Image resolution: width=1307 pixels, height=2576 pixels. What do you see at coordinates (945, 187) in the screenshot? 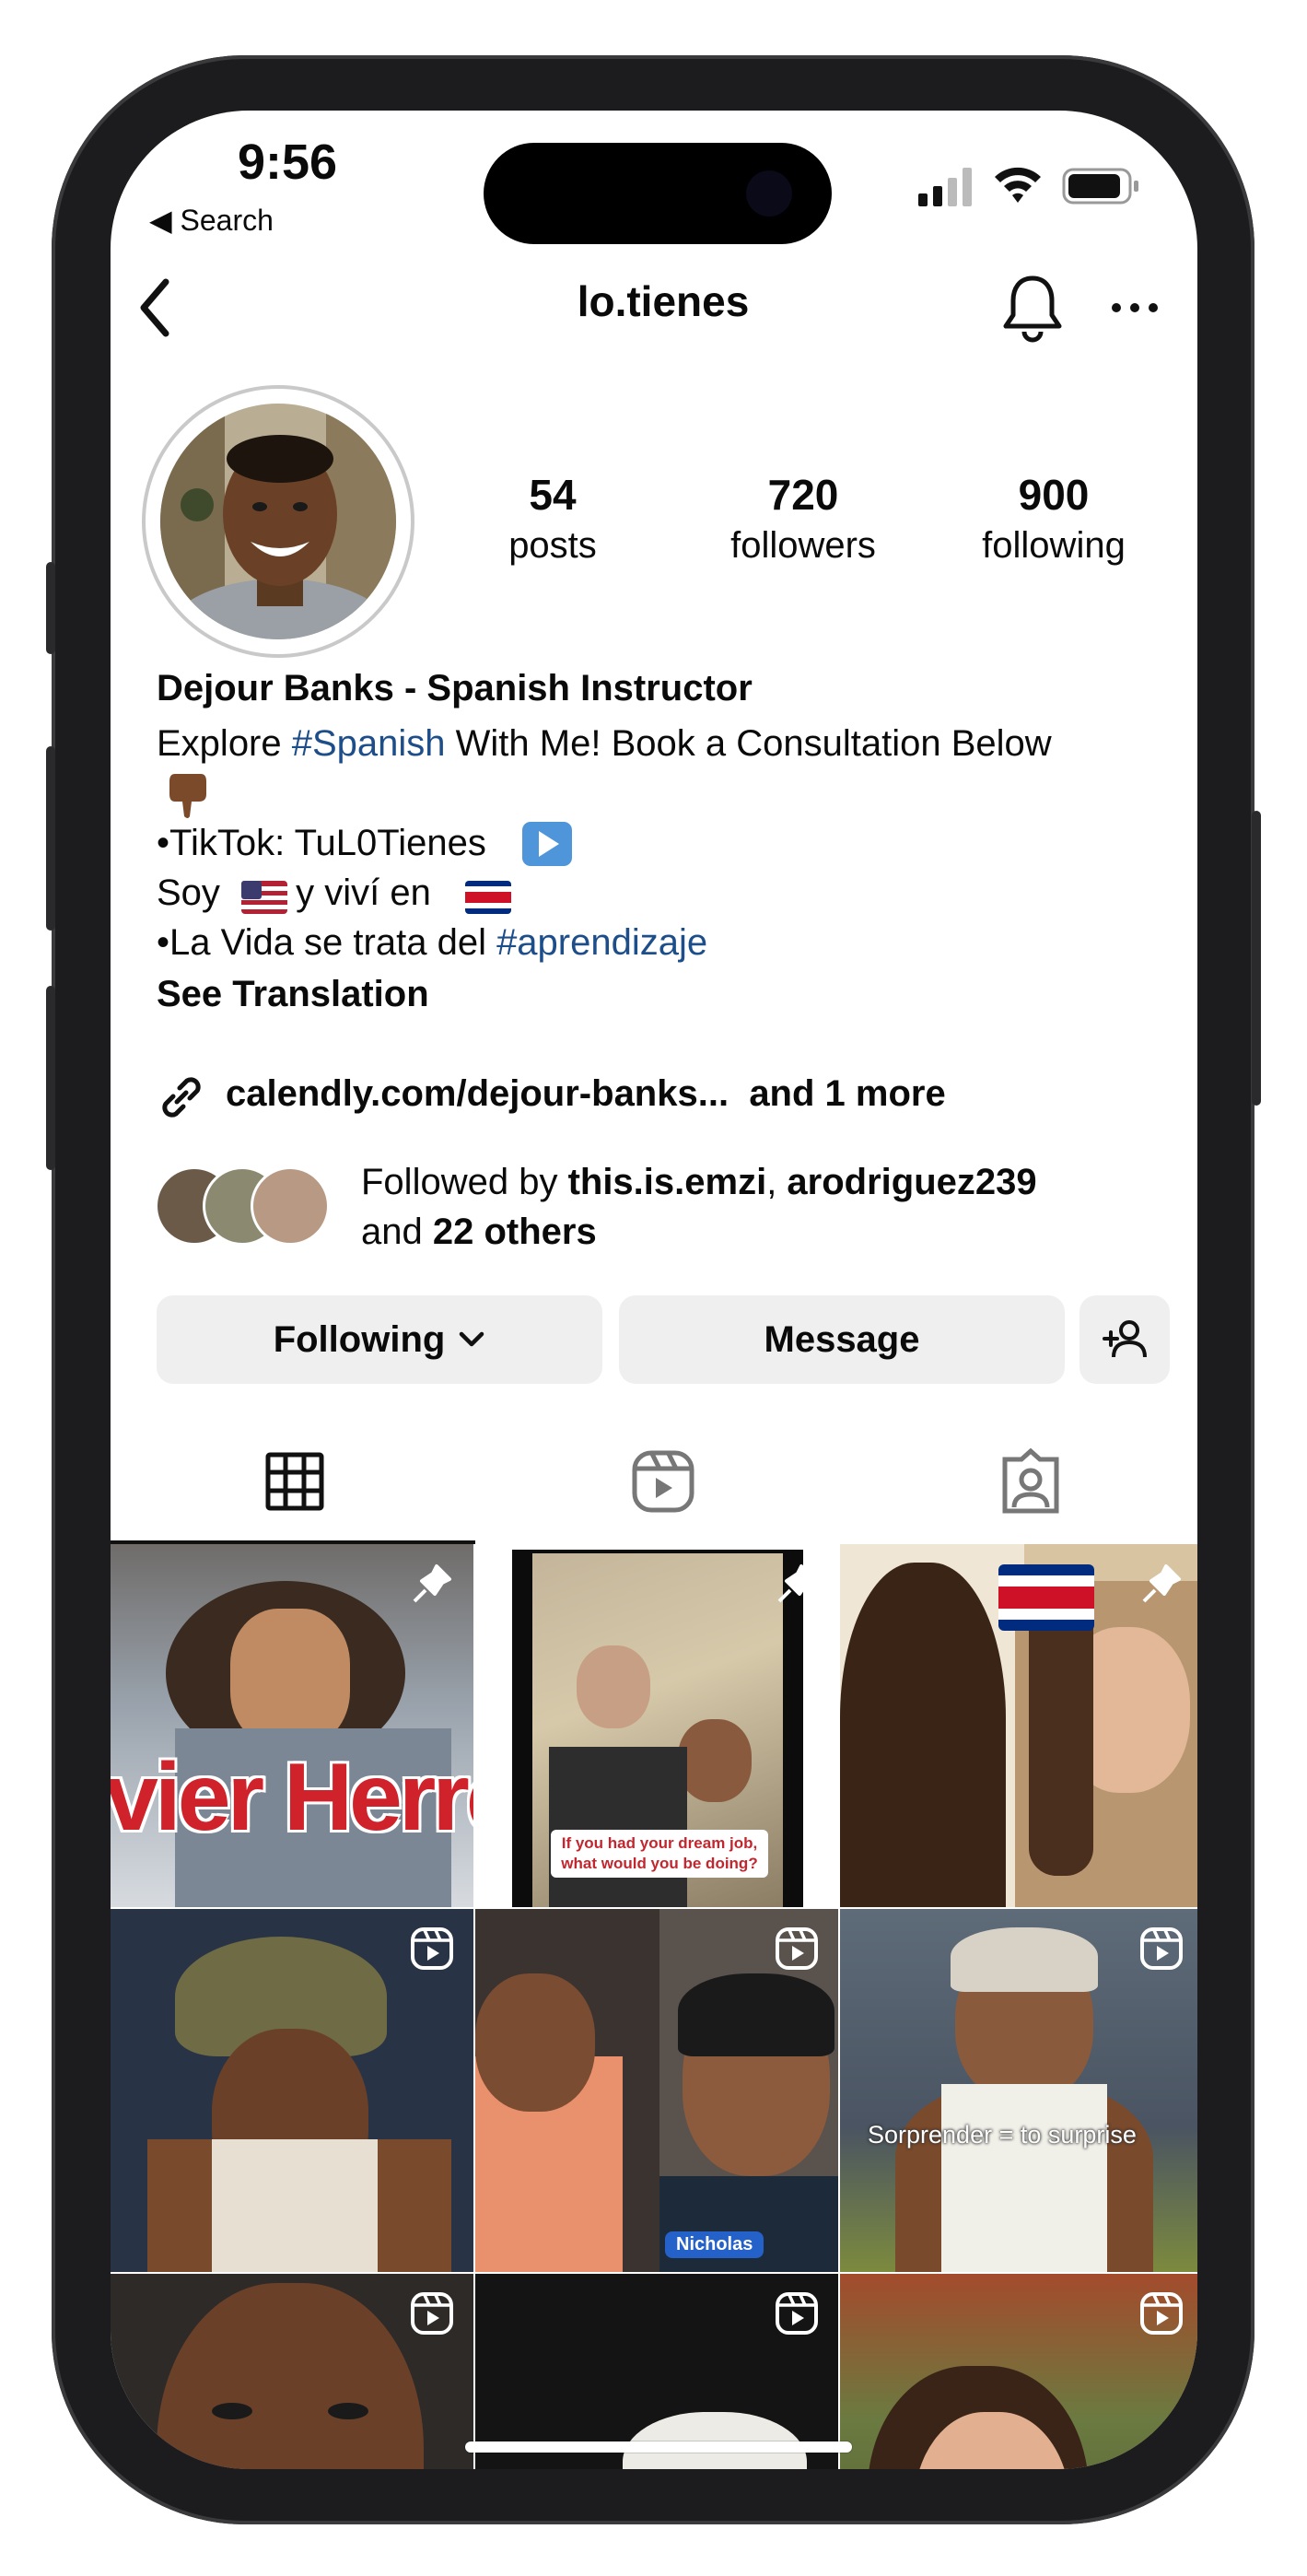
I see `cellular-signal-icon` at bounding box center [945, 187].